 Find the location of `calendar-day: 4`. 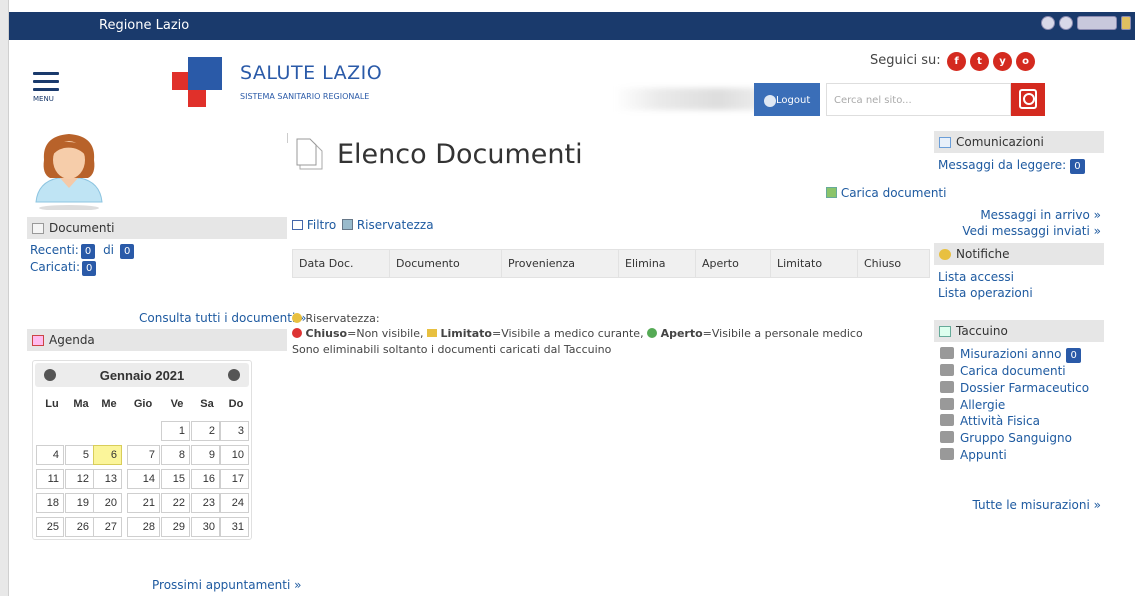

calendar-day: 4 is located at coordinates (50, 455).